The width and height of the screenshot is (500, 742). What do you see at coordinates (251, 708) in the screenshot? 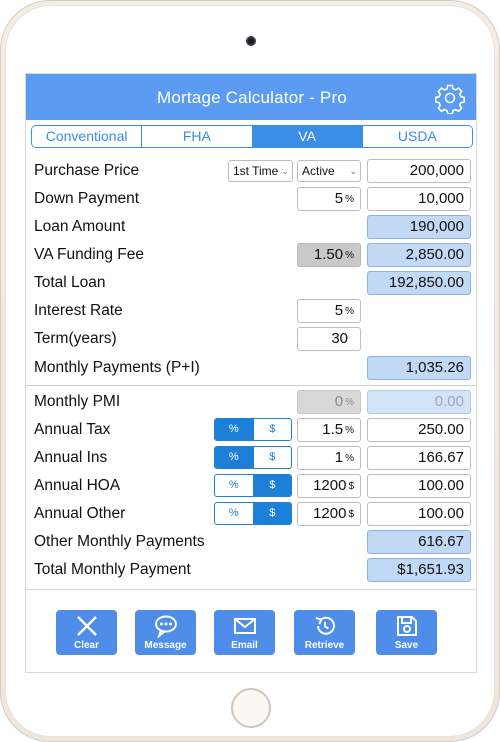
I see `home-button` at bounding box center [251, 708].